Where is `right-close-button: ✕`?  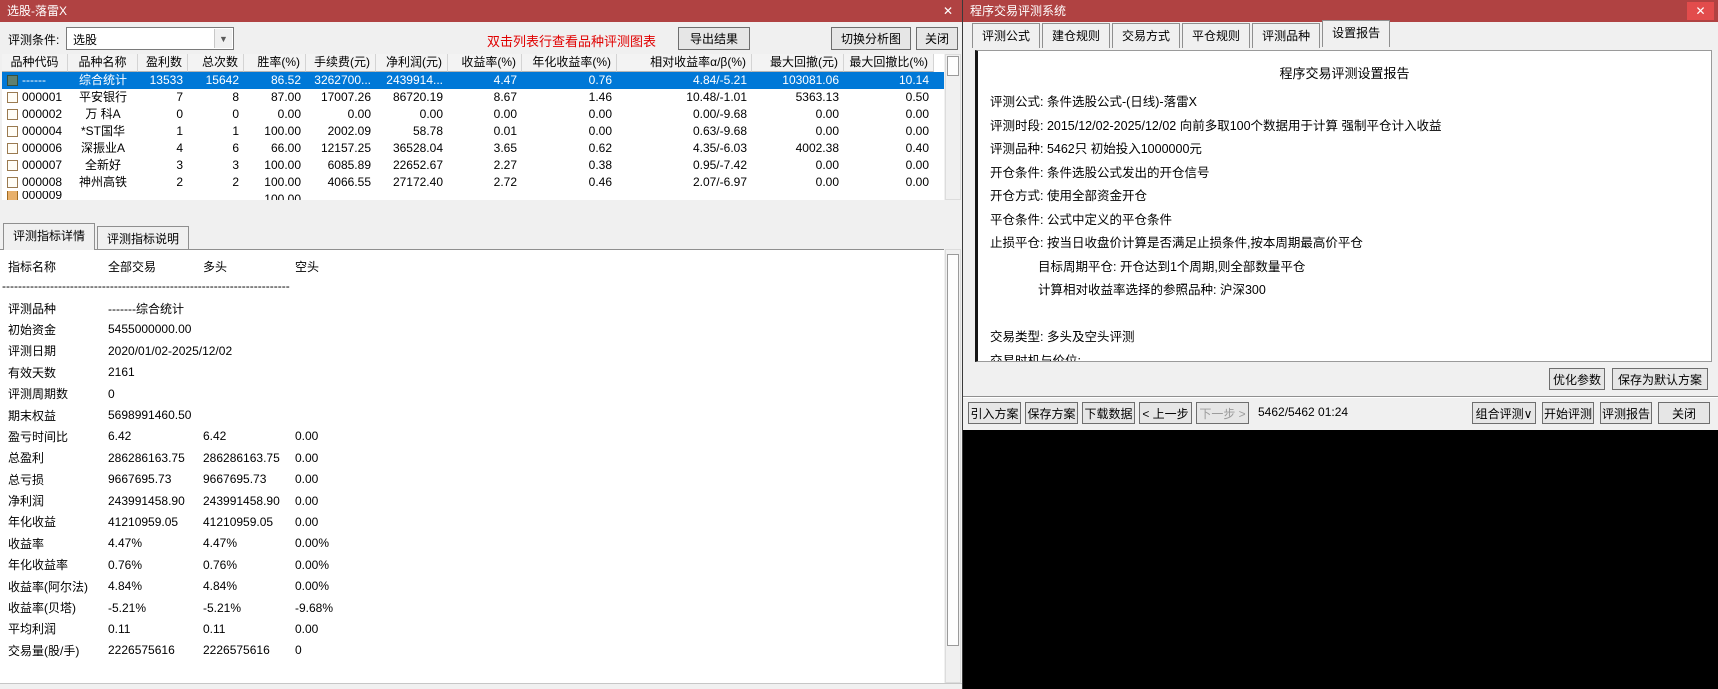
right-close-button: ✕ is located at coordinates (1700, 11).